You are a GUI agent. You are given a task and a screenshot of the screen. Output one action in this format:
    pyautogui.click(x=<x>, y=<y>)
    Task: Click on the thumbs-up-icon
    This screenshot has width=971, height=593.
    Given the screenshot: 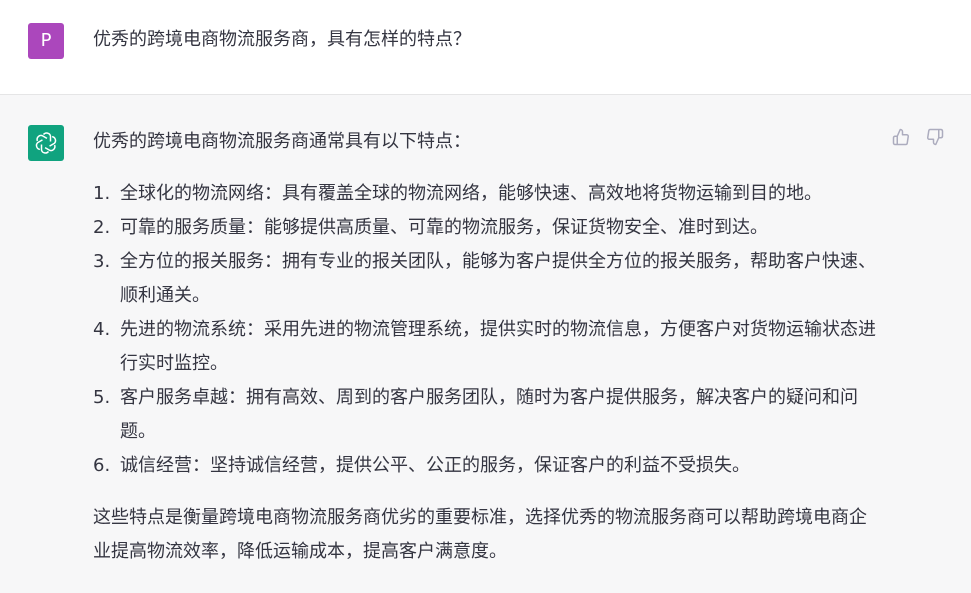 What is the action you would take?
    pyautogui.click(x=900, y=137)
    